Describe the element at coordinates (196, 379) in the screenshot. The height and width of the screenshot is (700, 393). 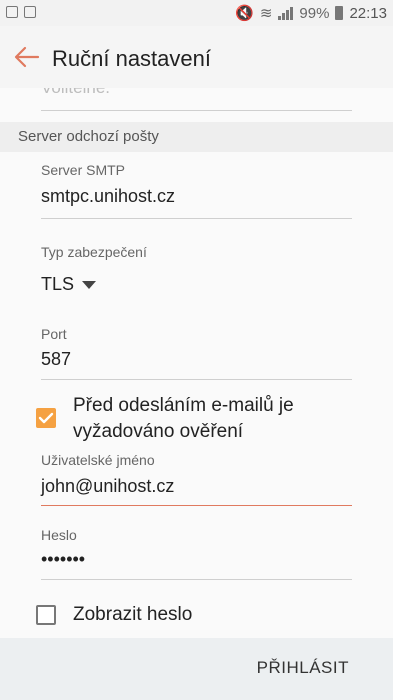
I see `port-underline` at that location.